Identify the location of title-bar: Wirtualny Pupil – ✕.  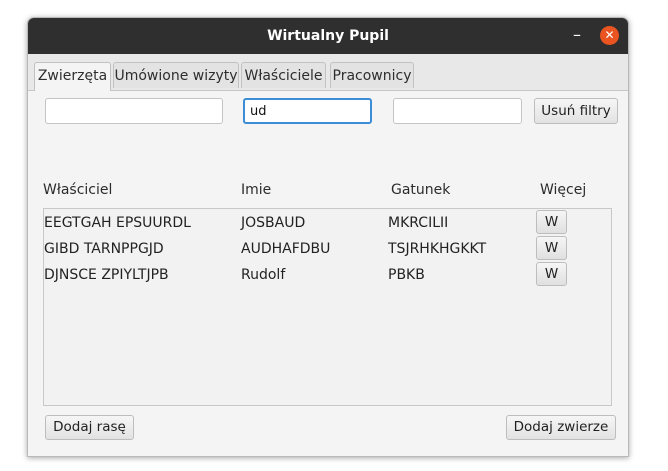
(328, 36).